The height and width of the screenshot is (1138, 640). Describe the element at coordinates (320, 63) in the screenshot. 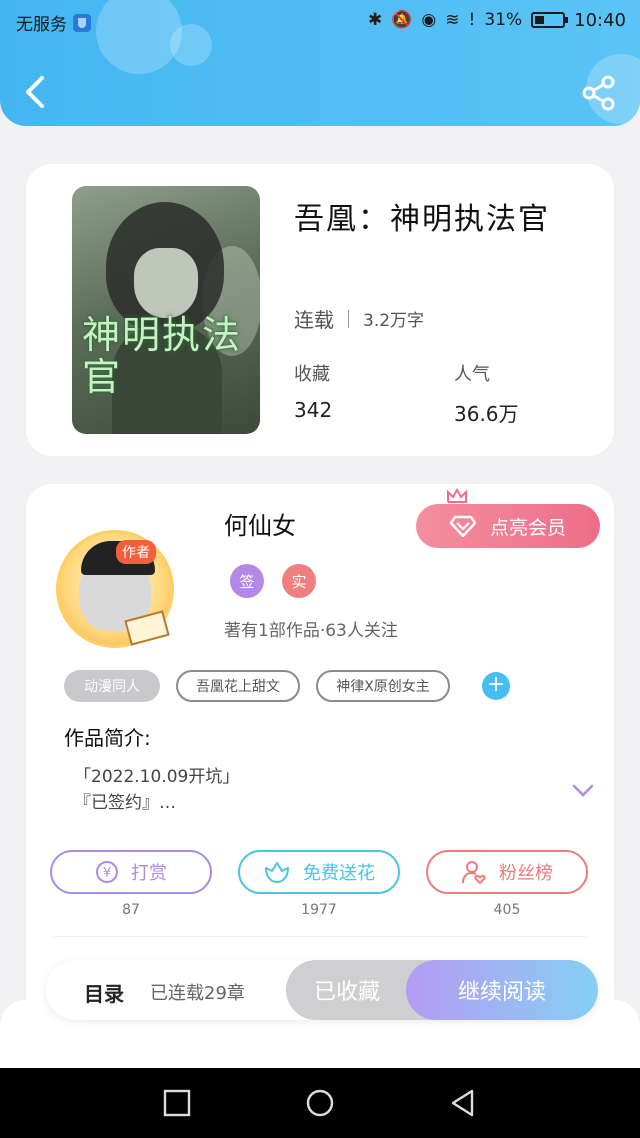

I see `header: 无服务 ✱ 🔕 ◉ ≋ ! 31% 10:40` at that location.